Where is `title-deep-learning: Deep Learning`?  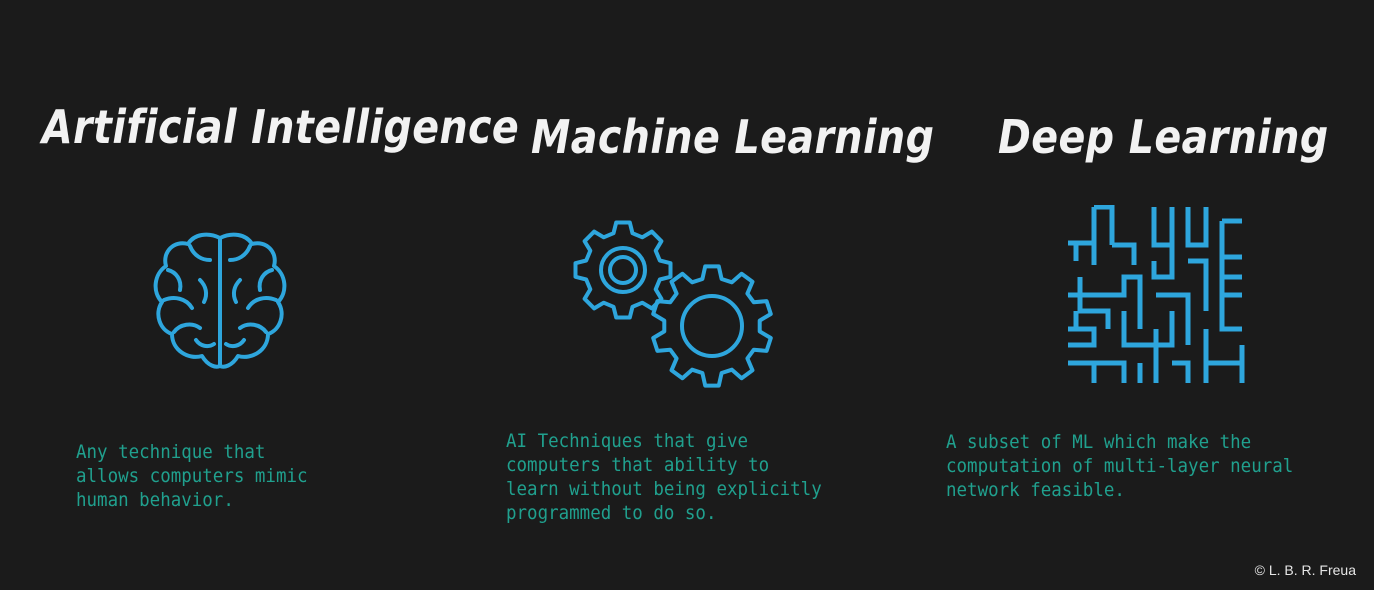 title-deep-learning: Deep Learning is located at coordinates (1163, 137).